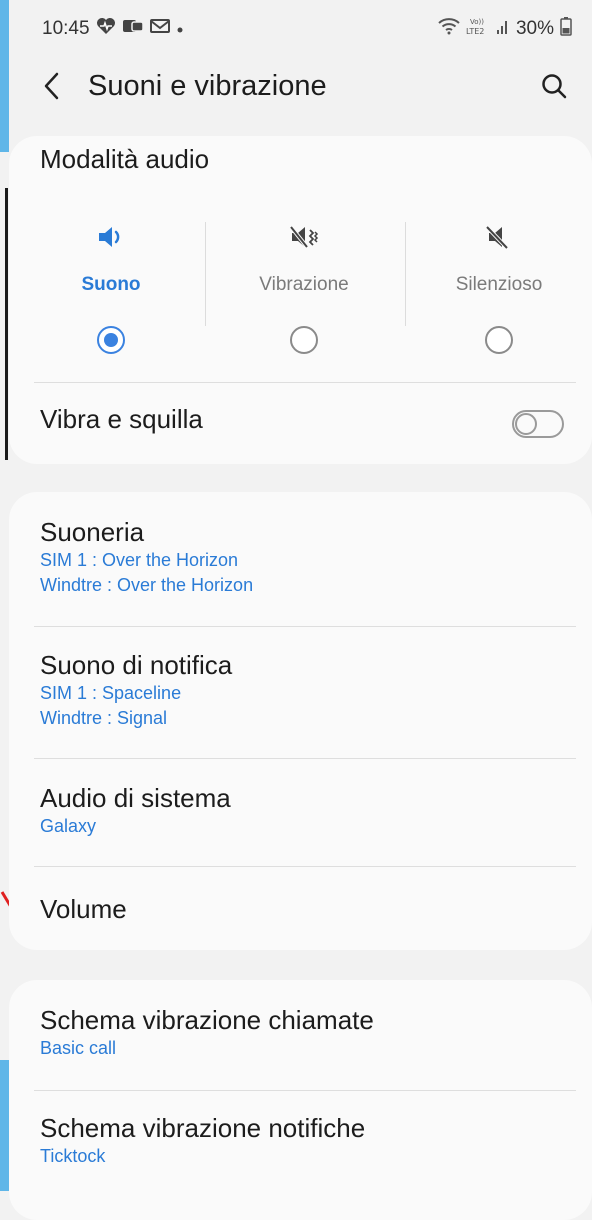  What do you see at coordinates (207, 86) in the screenshot?
I see `page-title: Suoni e vibrazione` at bounding box center [207, 86].